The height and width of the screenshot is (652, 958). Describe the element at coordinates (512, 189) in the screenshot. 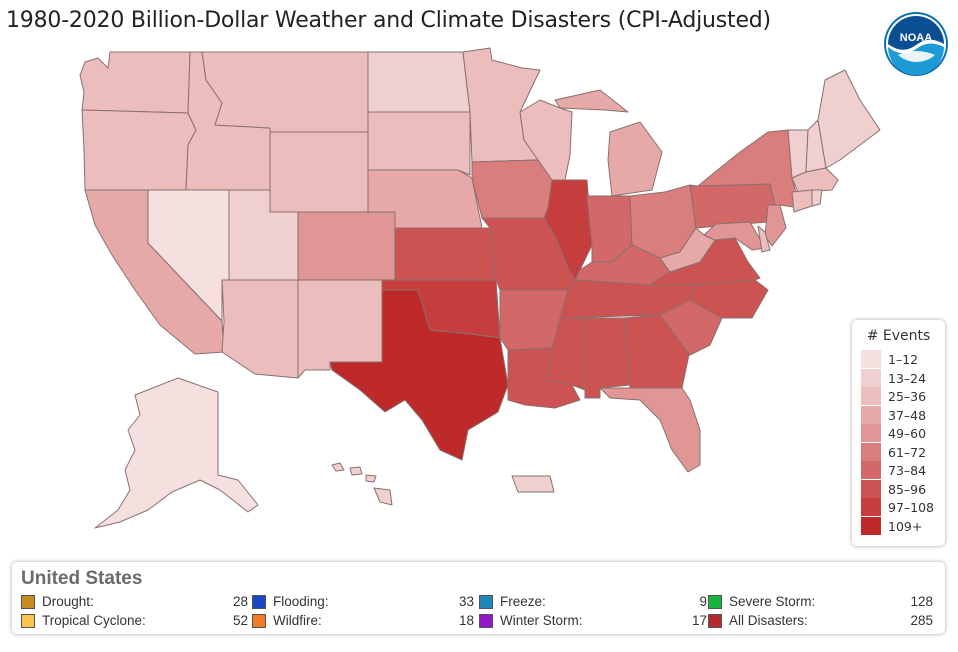

I see `state-IA` at that location.